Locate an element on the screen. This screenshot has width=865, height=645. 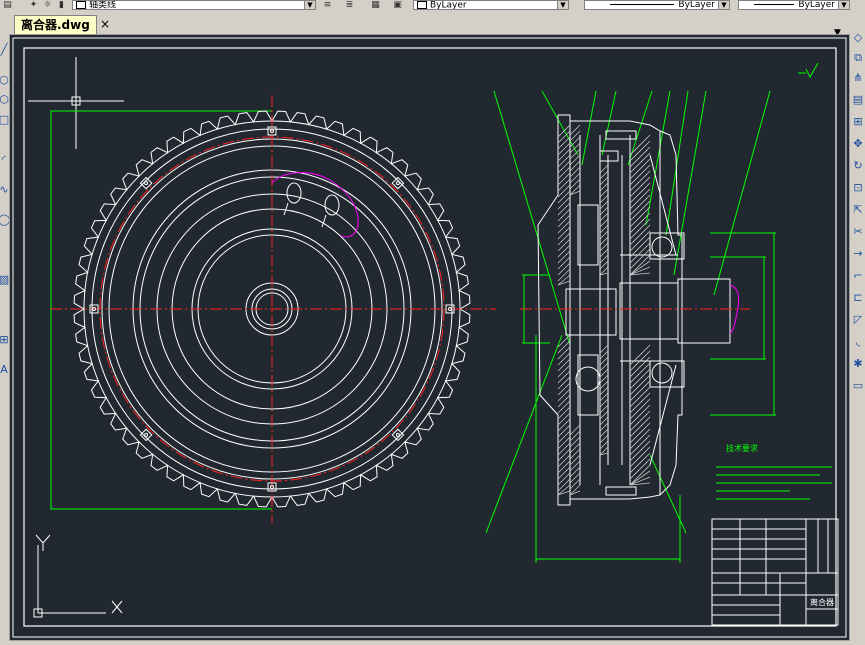
color-swatch-icon is located at coordinates (422, 5).